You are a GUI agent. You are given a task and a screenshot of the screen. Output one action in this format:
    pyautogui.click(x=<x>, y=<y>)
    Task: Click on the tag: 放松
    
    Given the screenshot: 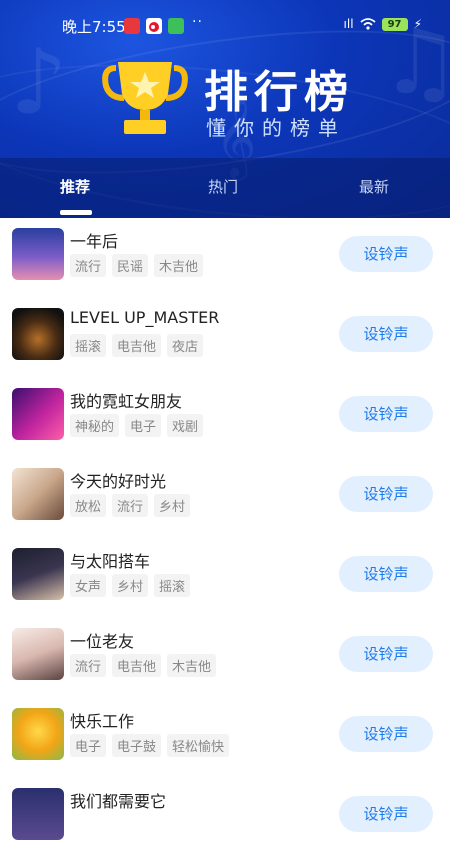 What is the action you would take?
    pyautogui.click(x=88, y=505)
    